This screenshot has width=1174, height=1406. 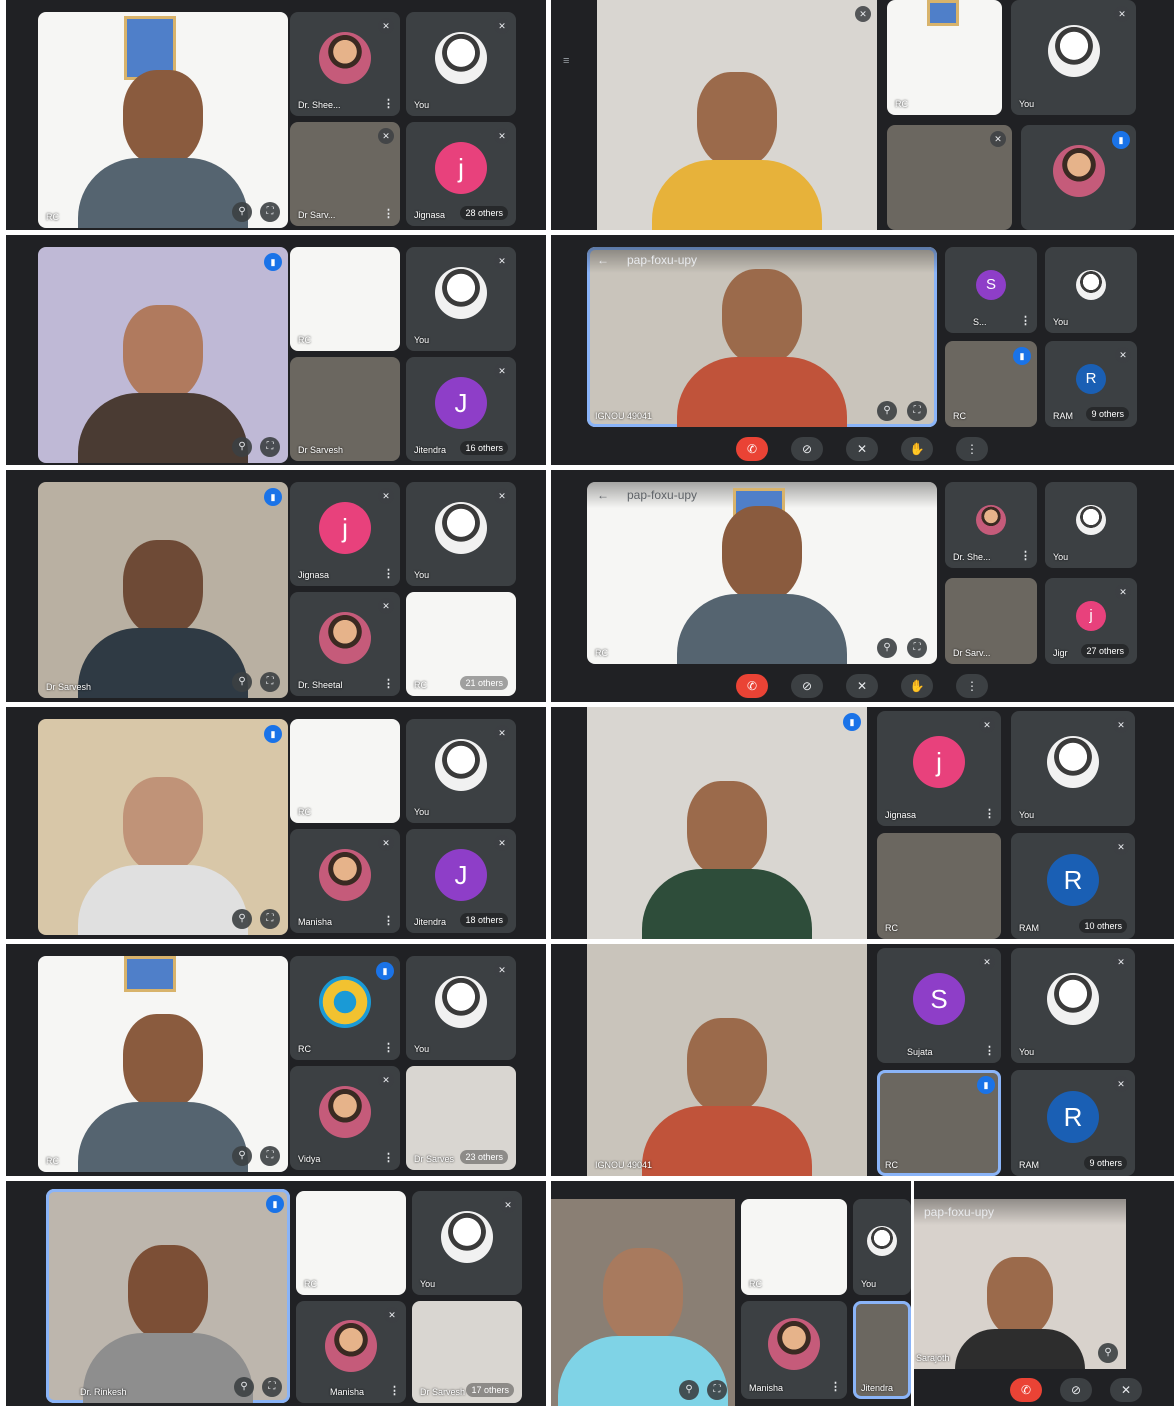 I want to click on tile-ram-others: R ✕ RAM 10 others, so click(x=1073, y=886).